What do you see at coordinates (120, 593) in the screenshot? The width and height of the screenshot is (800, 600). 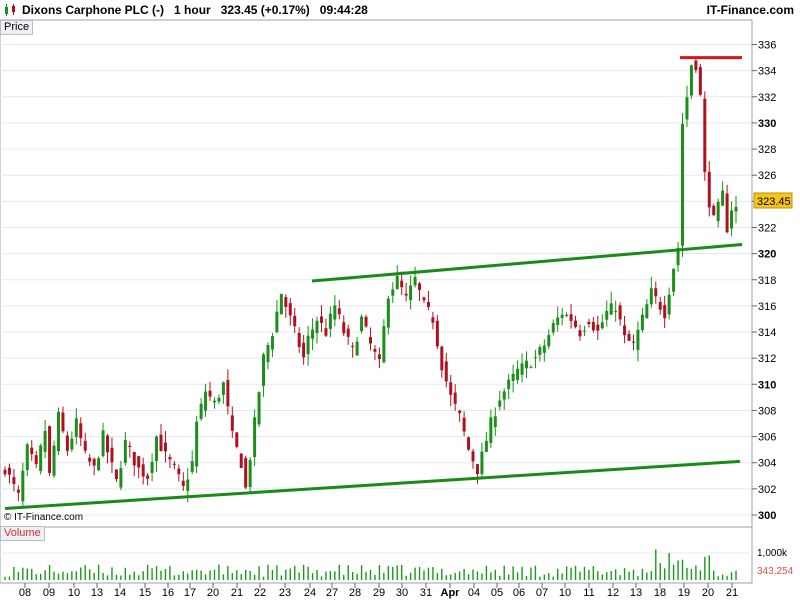 I see `date-tick-label: 14` at bounding box center [120, 593].